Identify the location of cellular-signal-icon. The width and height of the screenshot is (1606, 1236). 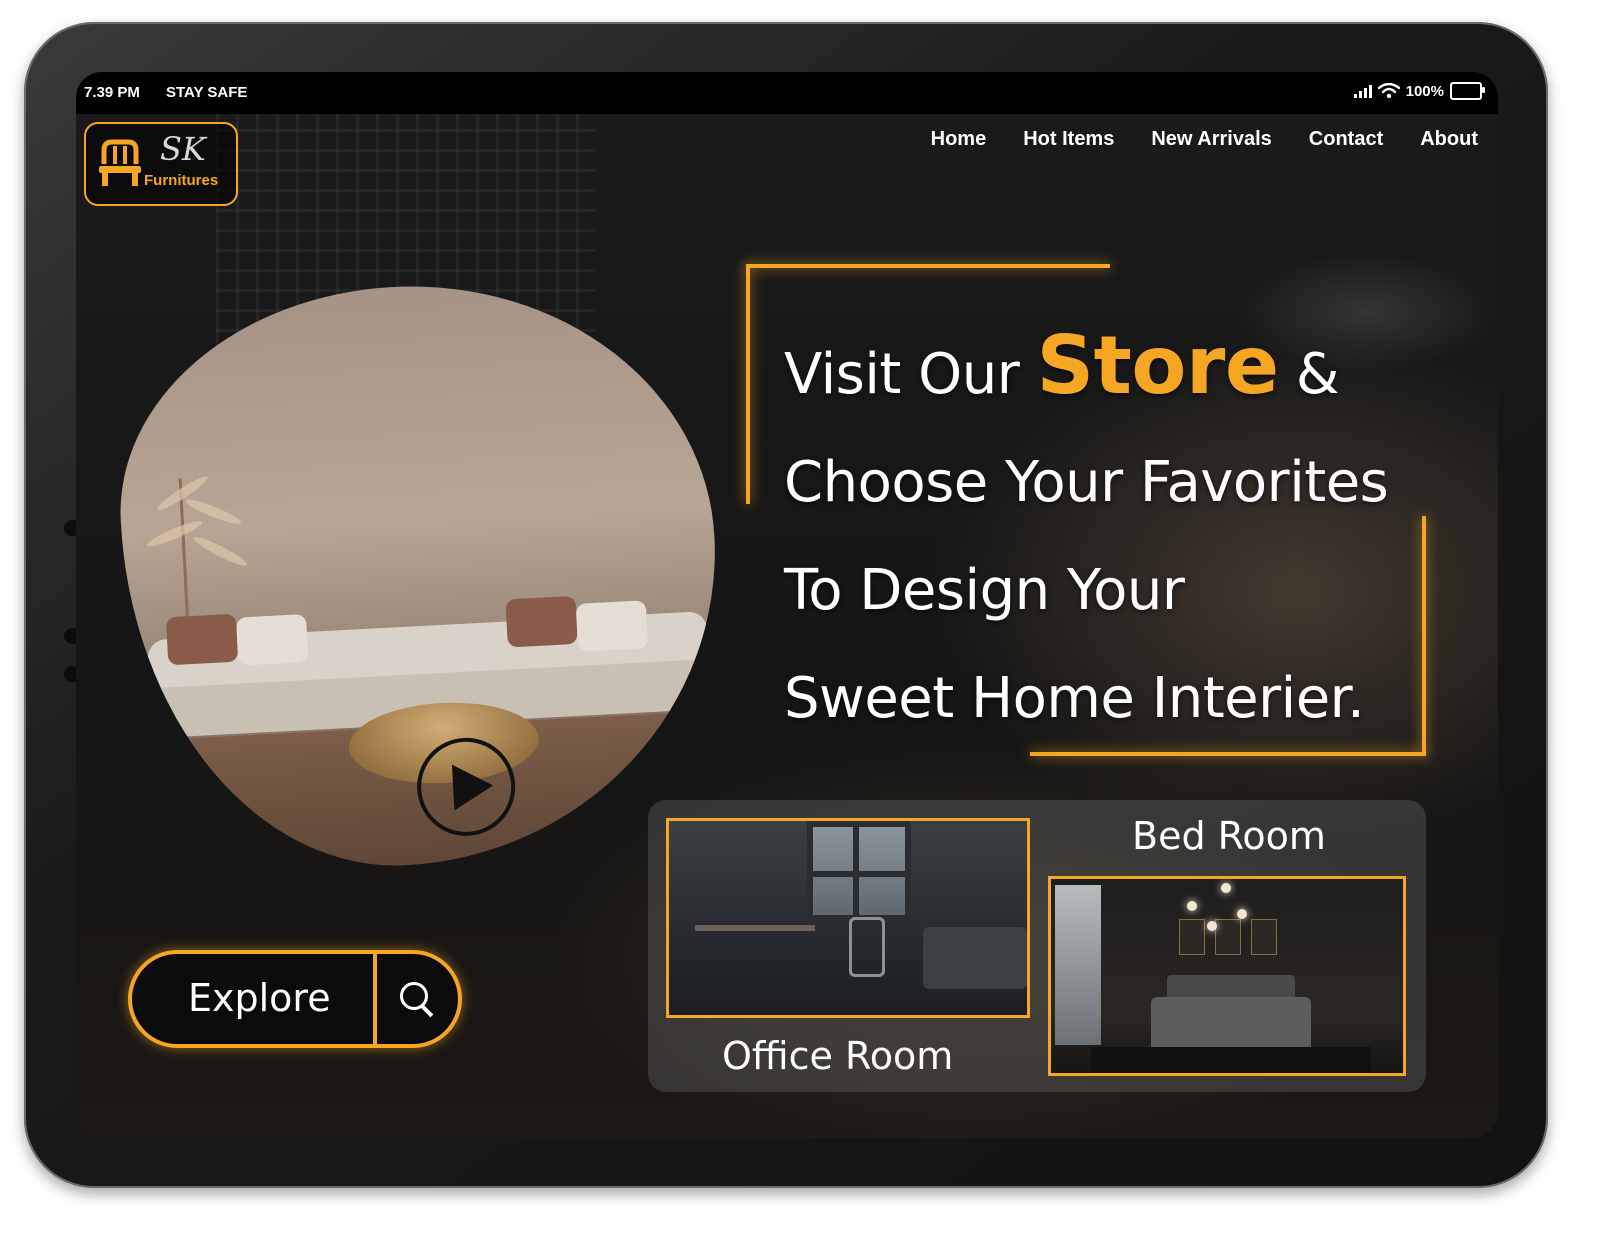
(1362, 91).